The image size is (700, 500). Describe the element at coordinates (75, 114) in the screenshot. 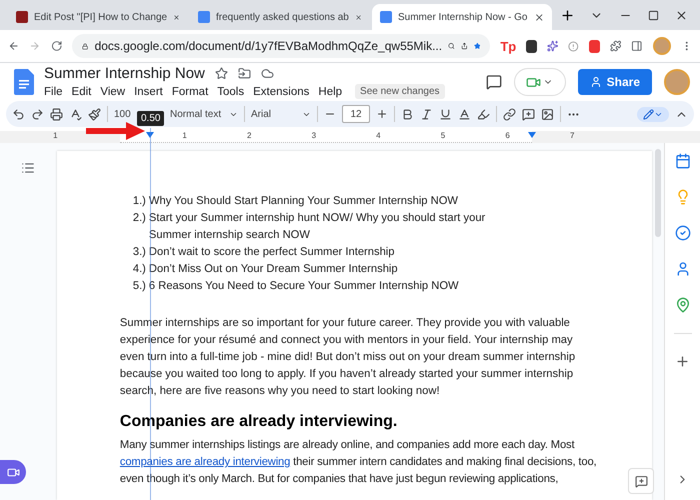

I see `spellcheck-icon` at that location.